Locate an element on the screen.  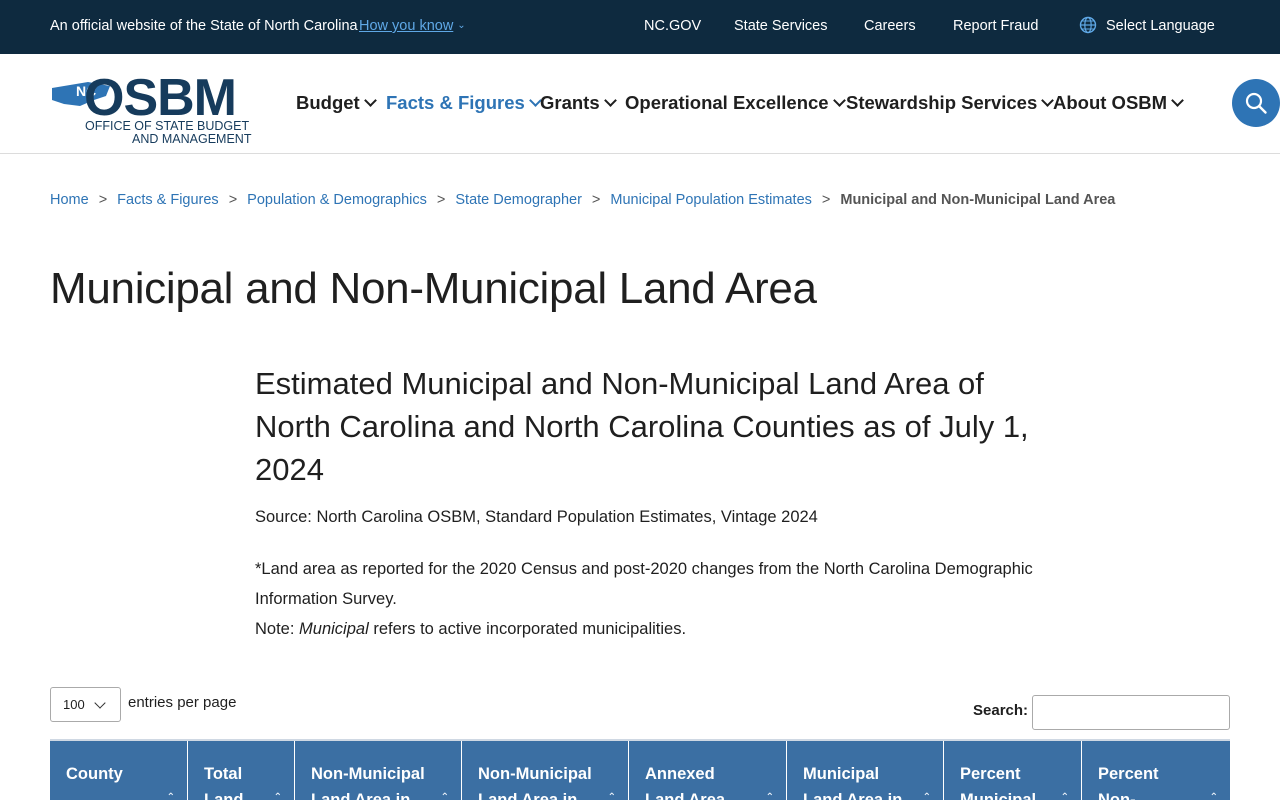
note-prefix: Note: is located at coordinates (277, 629).